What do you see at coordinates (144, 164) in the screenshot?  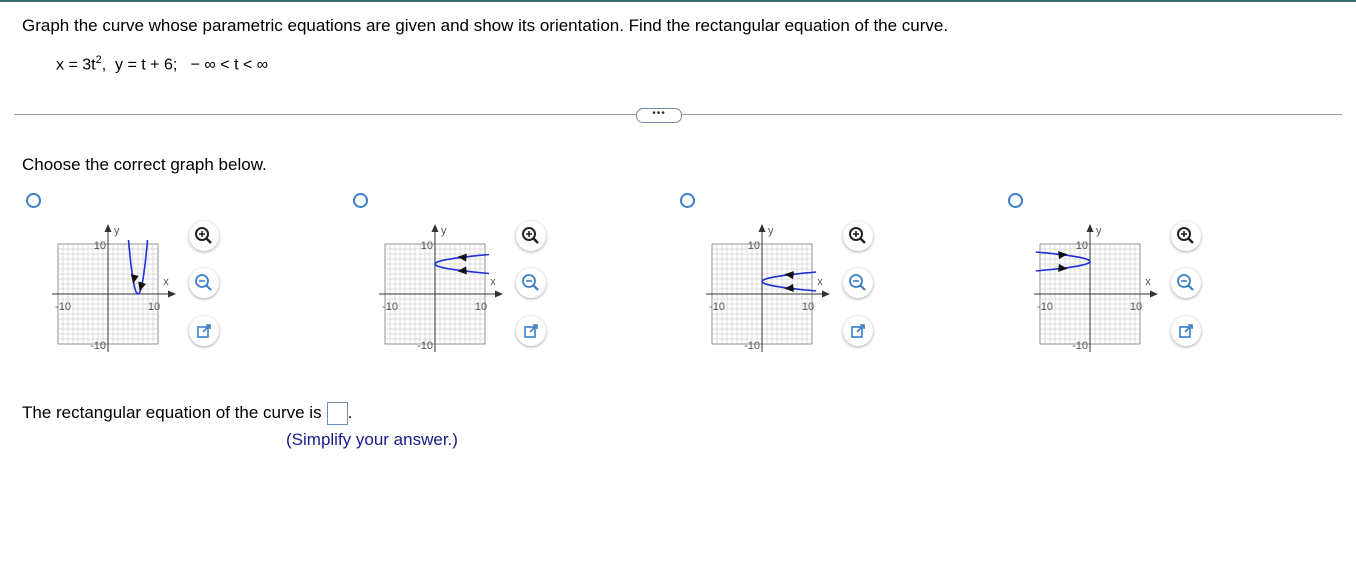 I see `choose-graph-prompt: Choose the correct graph below.` at bounding box center [144, 164].